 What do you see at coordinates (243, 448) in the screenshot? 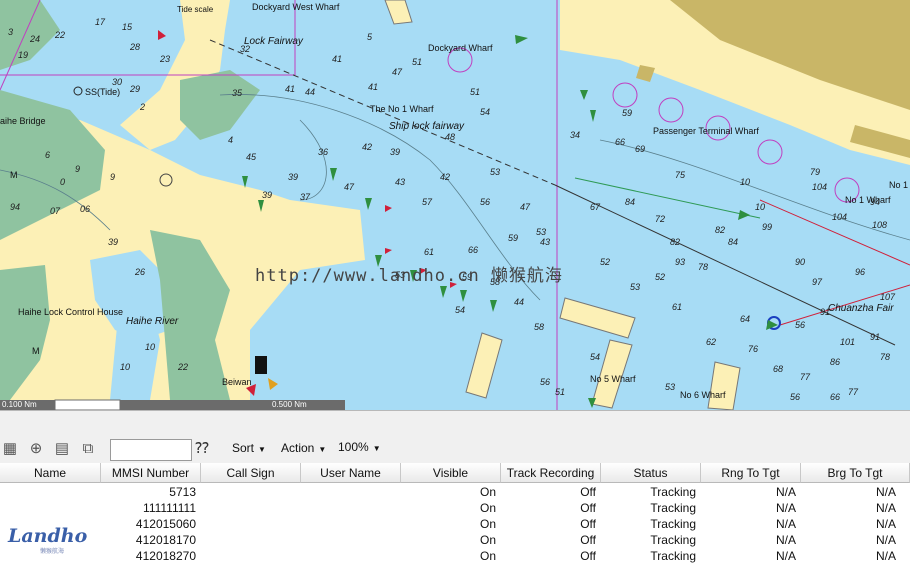
I see `sort-label: Sort` at bounding box center [243, 448].